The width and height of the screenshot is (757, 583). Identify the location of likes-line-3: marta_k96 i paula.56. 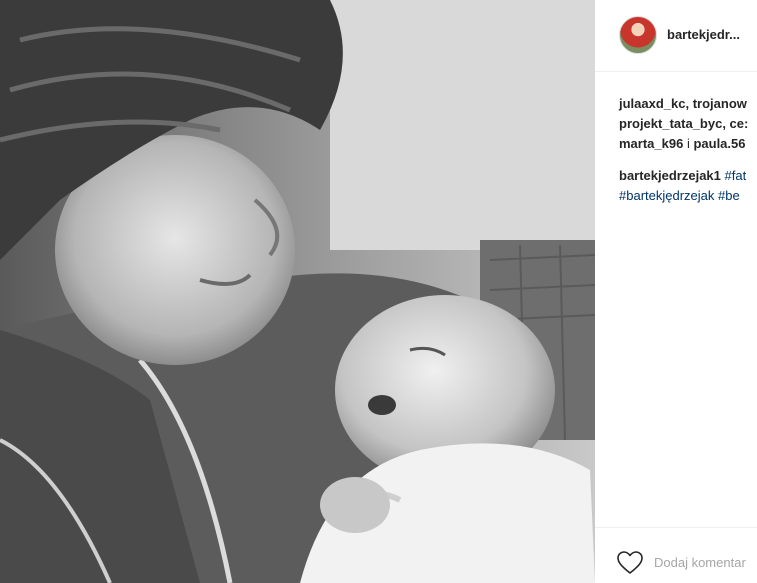
(688, 144).